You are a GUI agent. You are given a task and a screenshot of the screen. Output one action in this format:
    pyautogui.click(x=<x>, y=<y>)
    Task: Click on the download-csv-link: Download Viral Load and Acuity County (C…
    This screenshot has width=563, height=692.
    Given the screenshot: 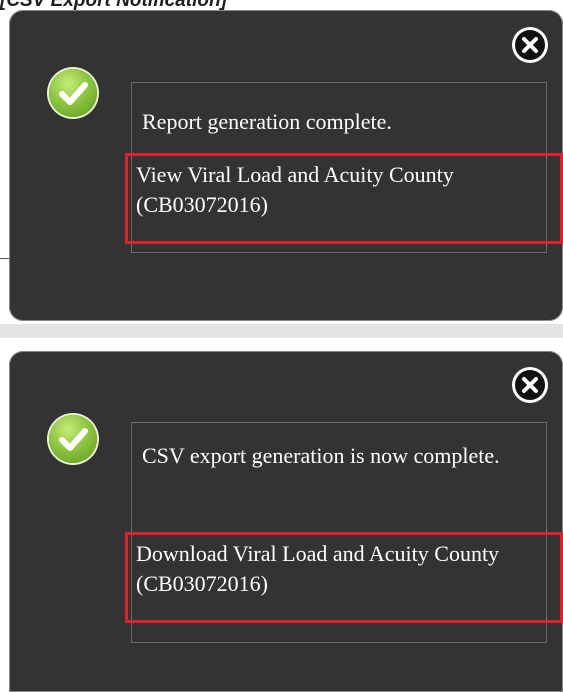 What is the action you would take?
    pyautogui.click(x=345, y=569)
    